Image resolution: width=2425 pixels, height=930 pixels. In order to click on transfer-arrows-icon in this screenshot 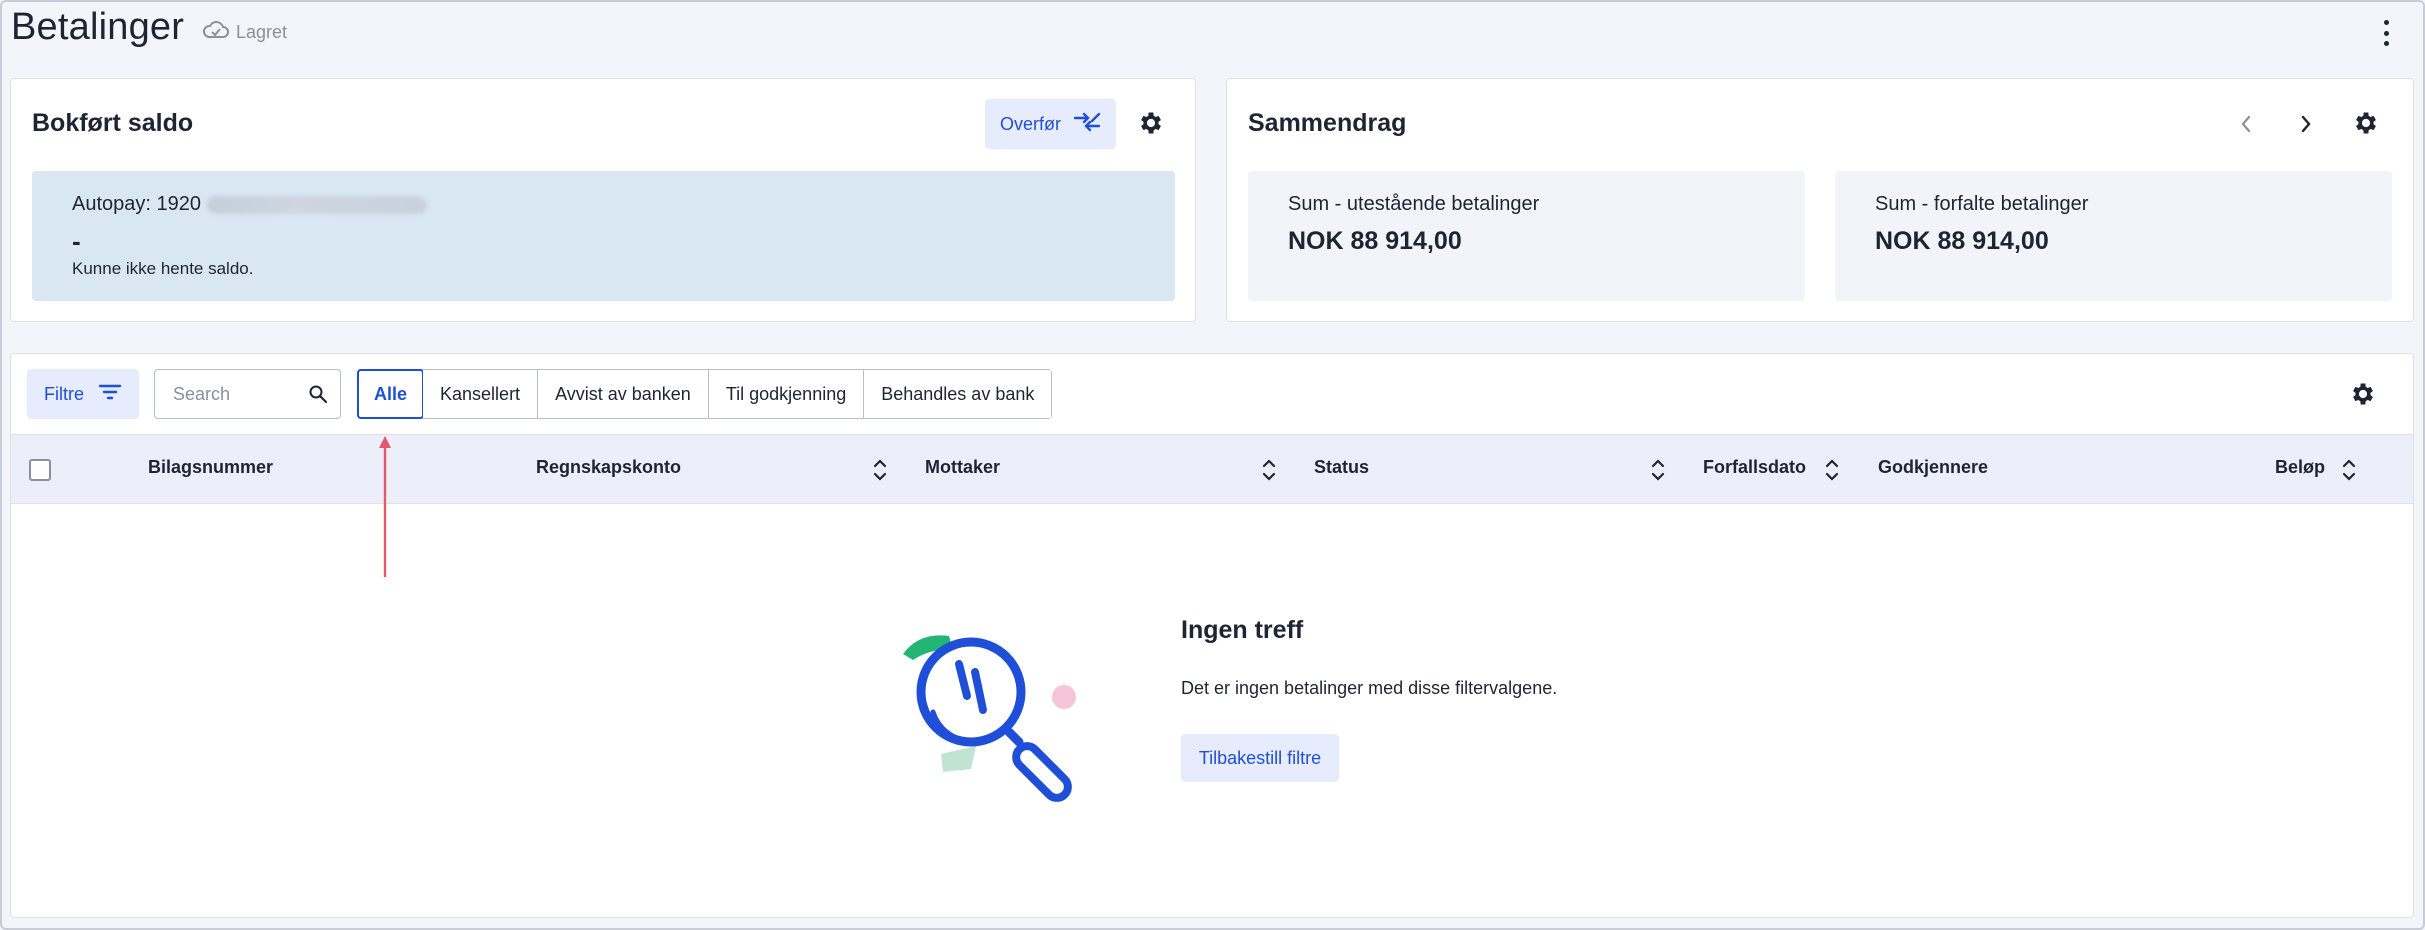, I will do `click(1087, 124)`.